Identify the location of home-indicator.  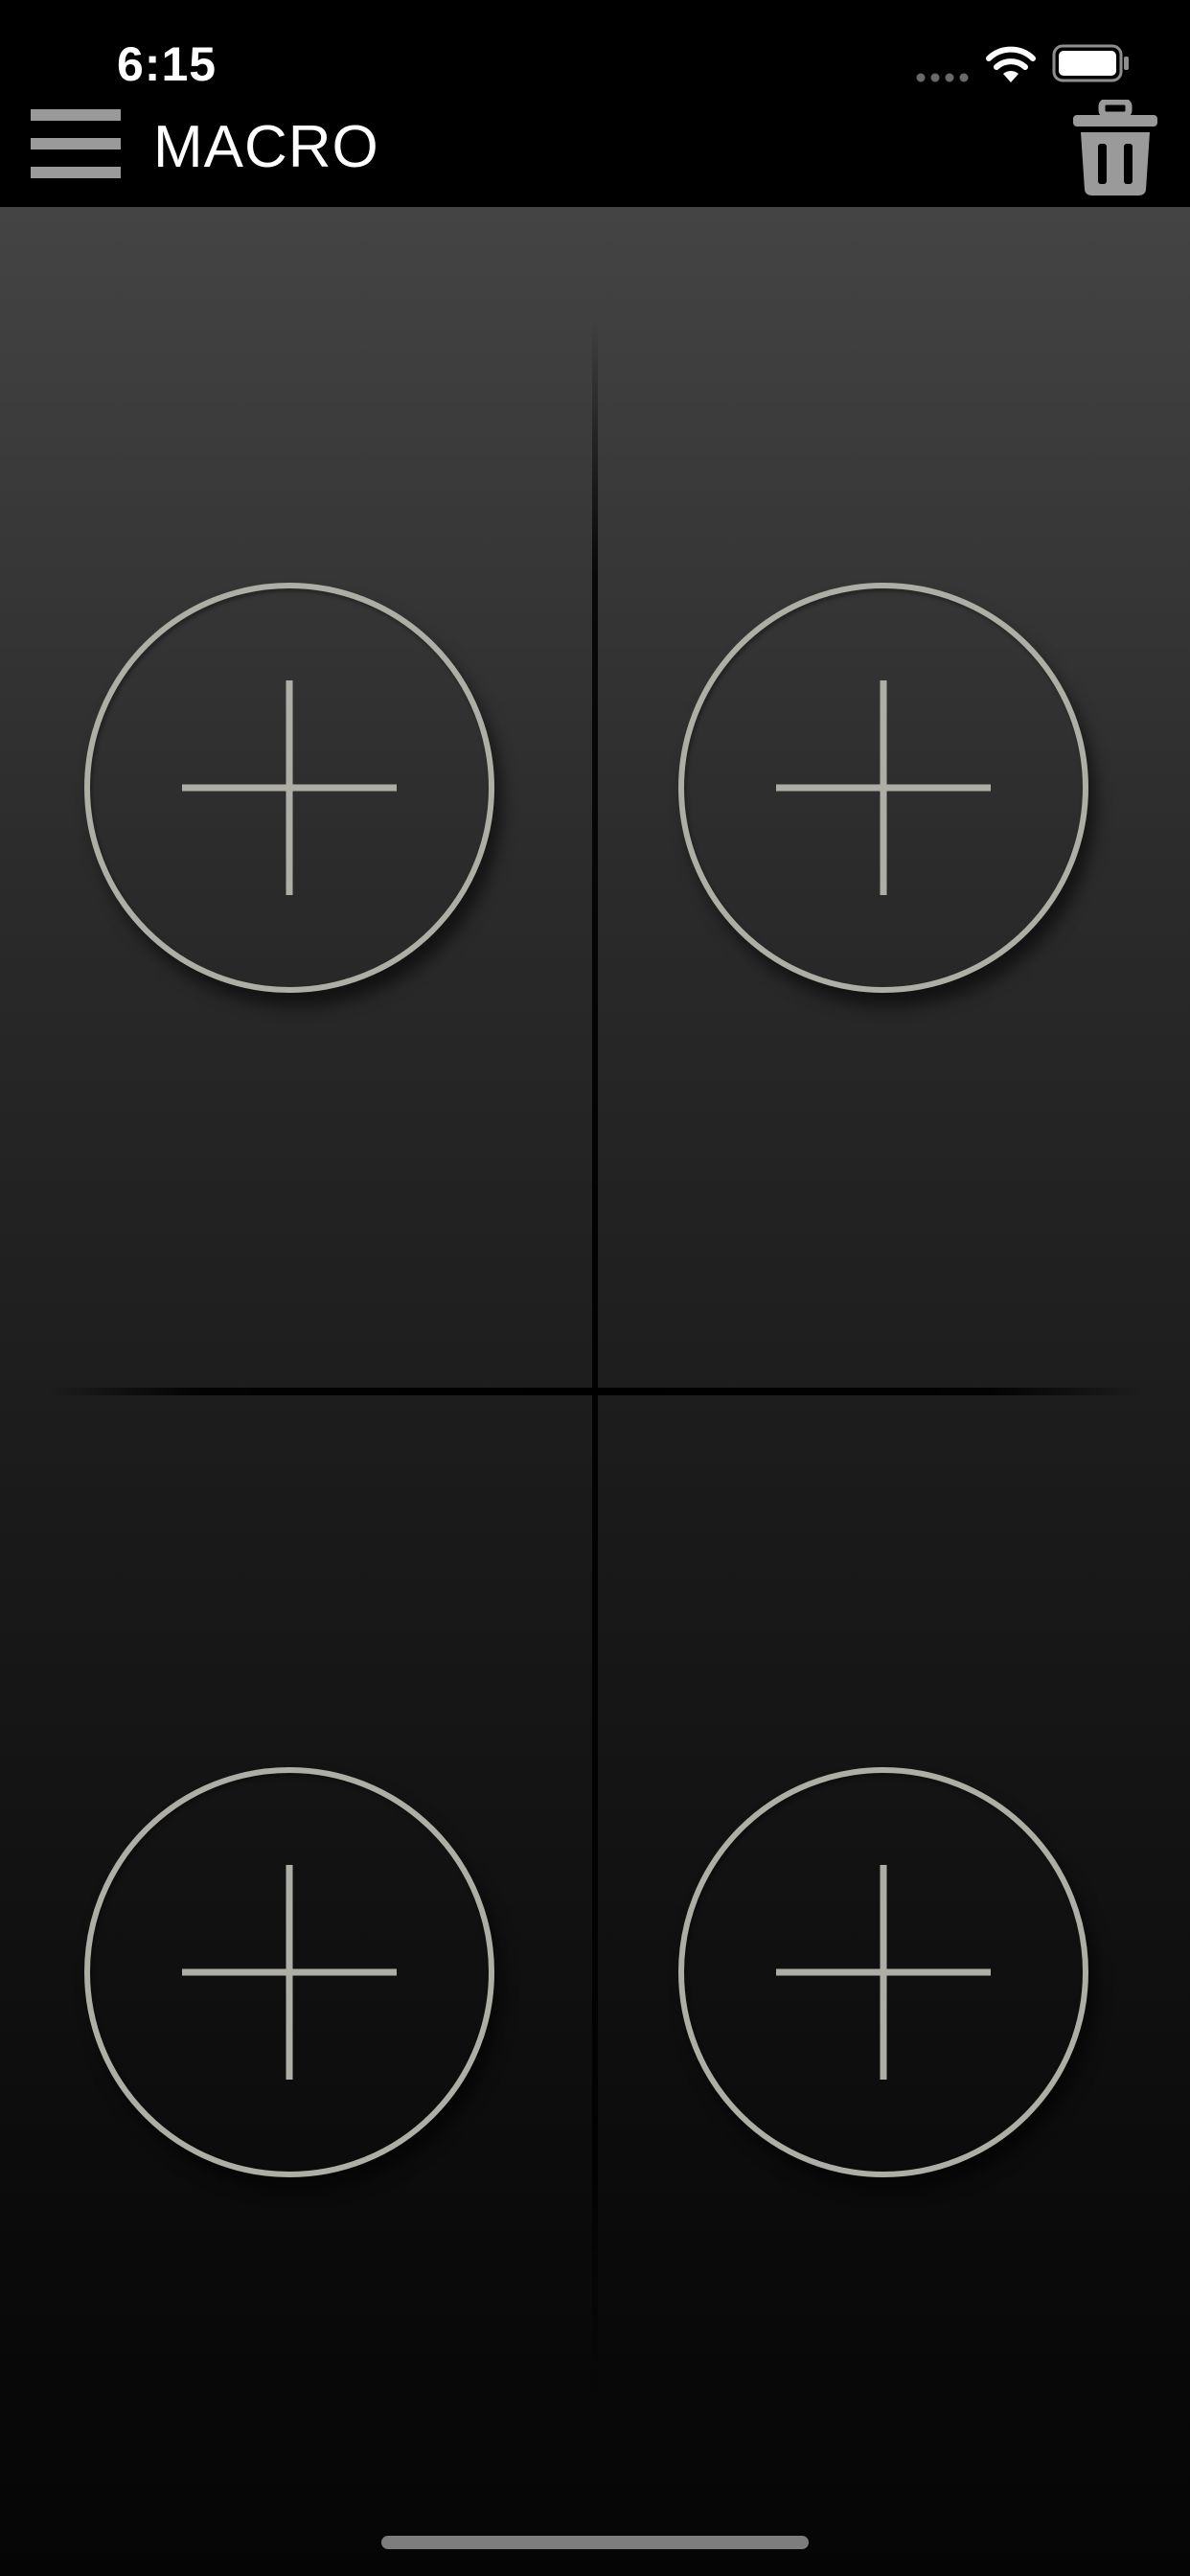
(595, 2542).